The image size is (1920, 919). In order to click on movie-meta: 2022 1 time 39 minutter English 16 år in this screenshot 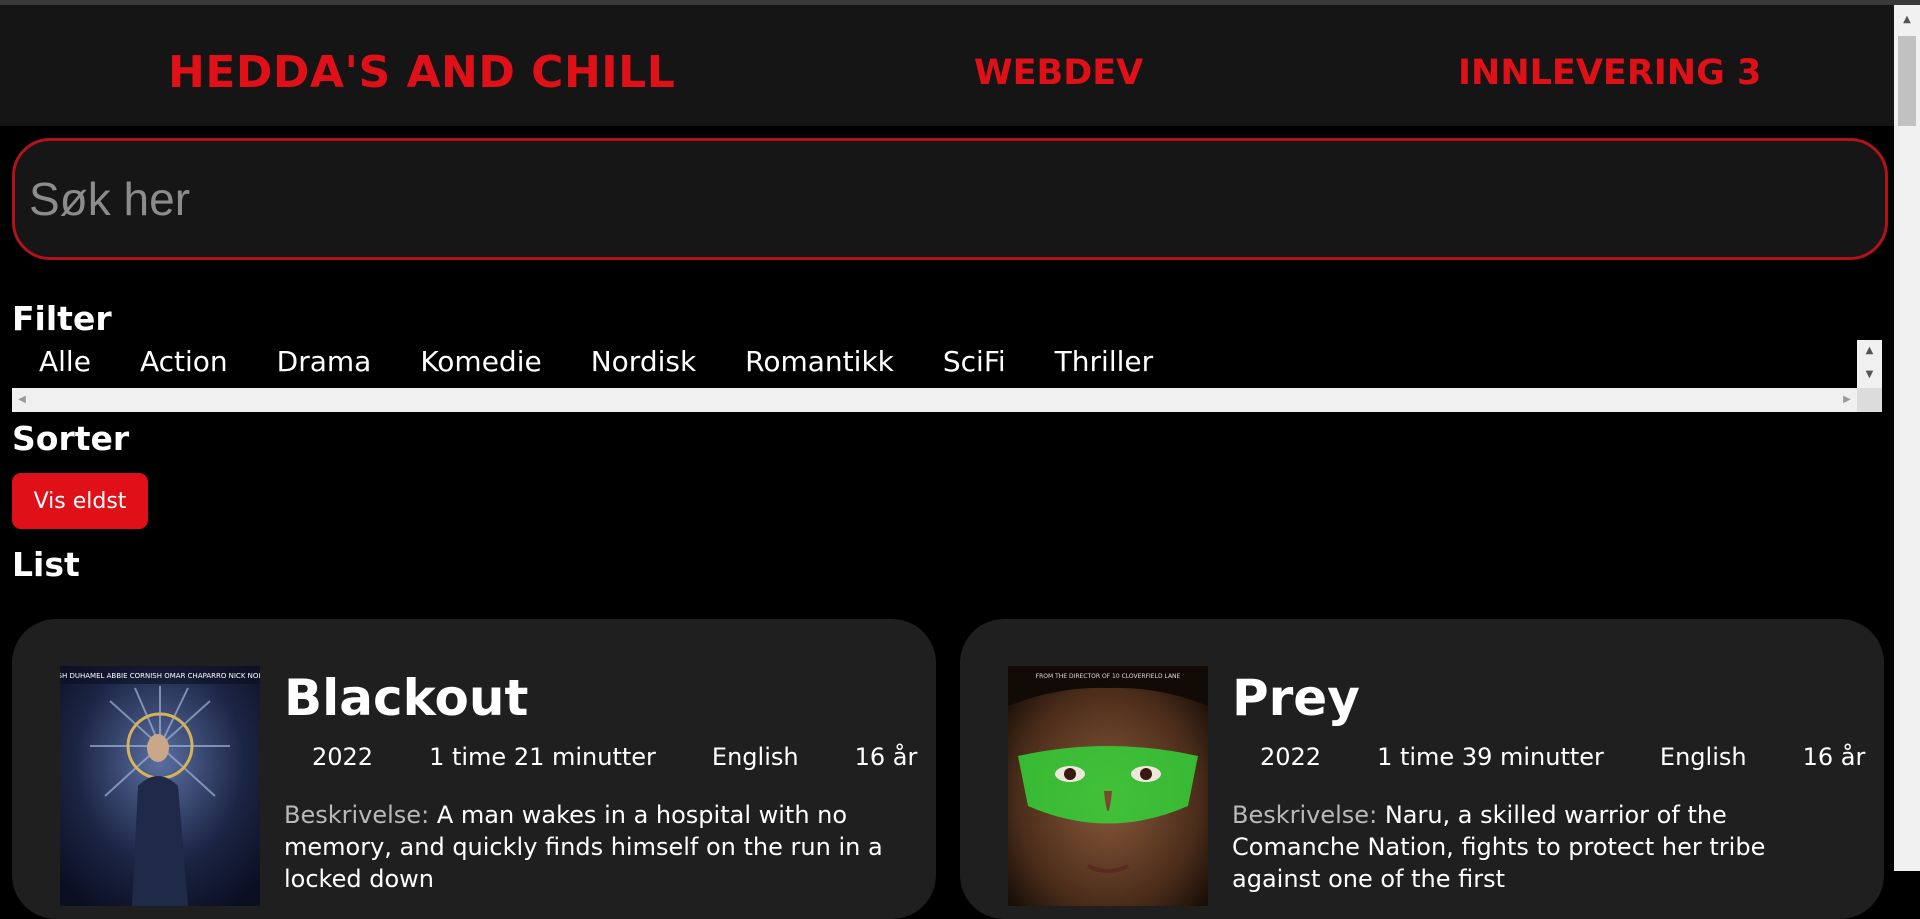, I will do `click(1562, 757)`.